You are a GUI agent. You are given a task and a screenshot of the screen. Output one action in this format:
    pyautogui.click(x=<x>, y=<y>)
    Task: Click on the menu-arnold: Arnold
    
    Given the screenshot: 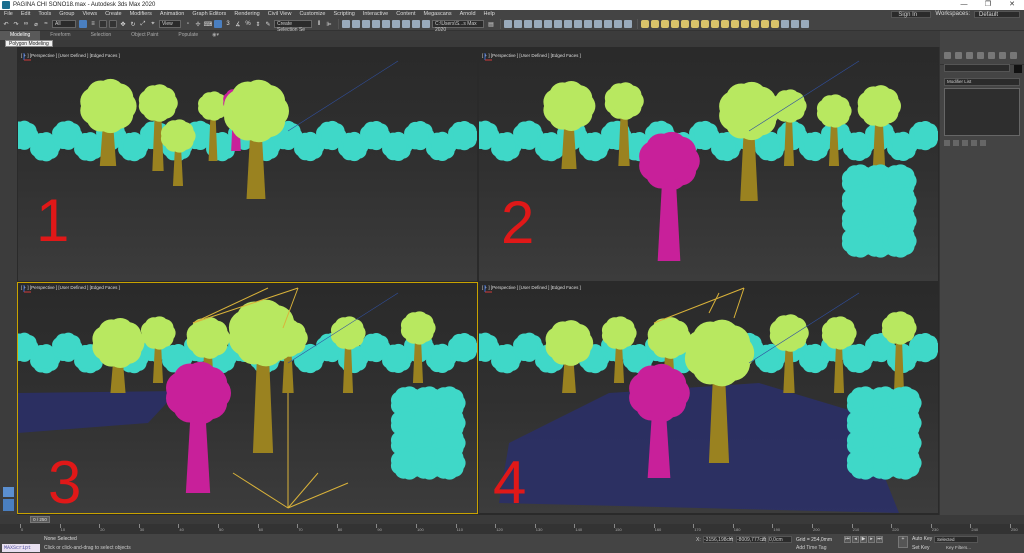 What is the action you would take?
    pyautogui.click(x=468, y=14)
    